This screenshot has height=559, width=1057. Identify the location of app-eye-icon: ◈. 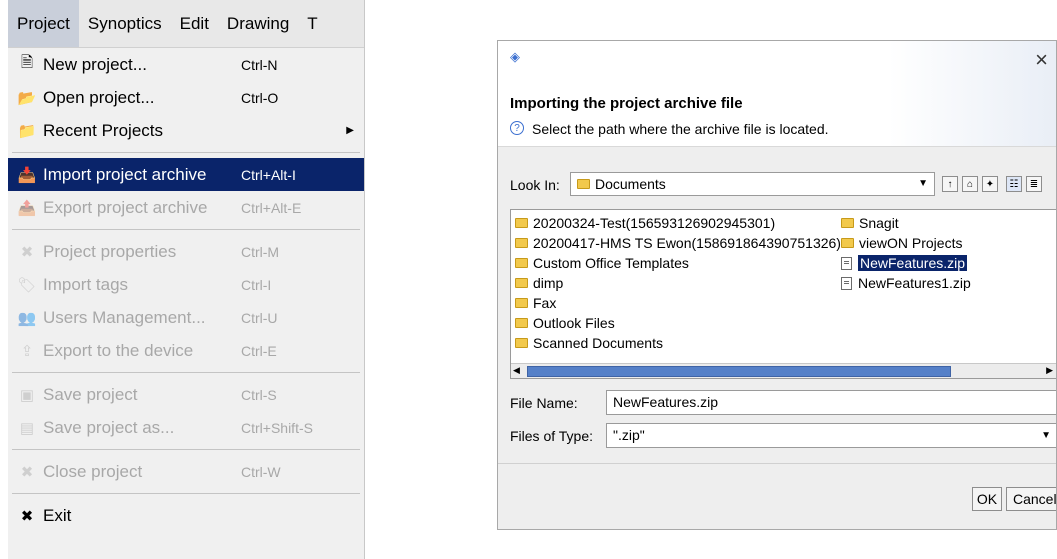
(515, 56).